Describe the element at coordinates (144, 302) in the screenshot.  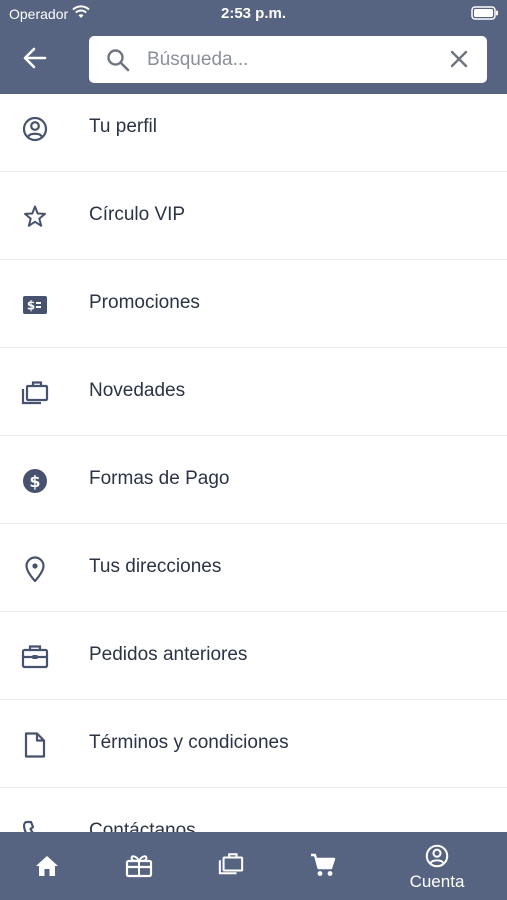
I see `menu-item-label: Promociones` at that location.